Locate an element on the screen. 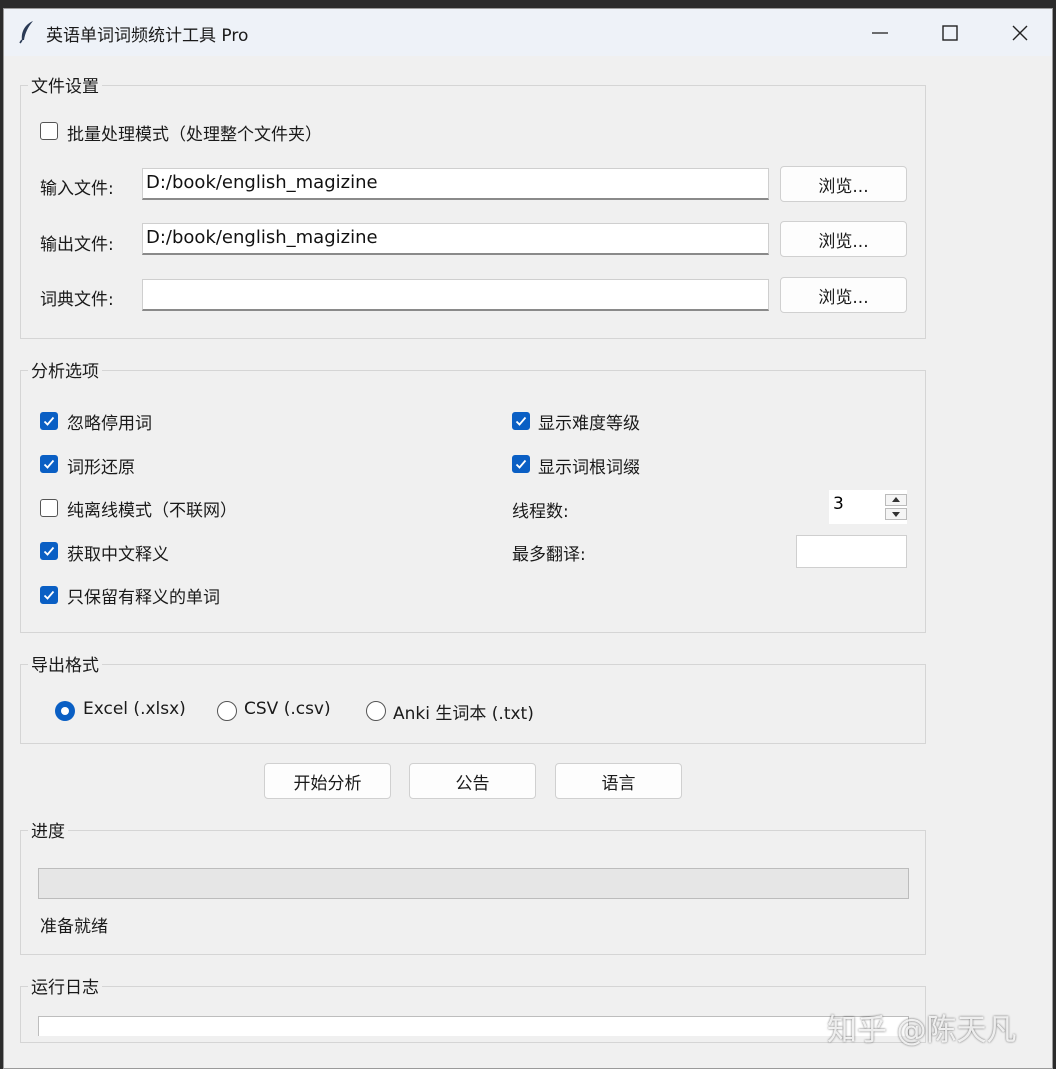  csv-radio-label: CSV (.csv) is located at coordinates (287, 709).